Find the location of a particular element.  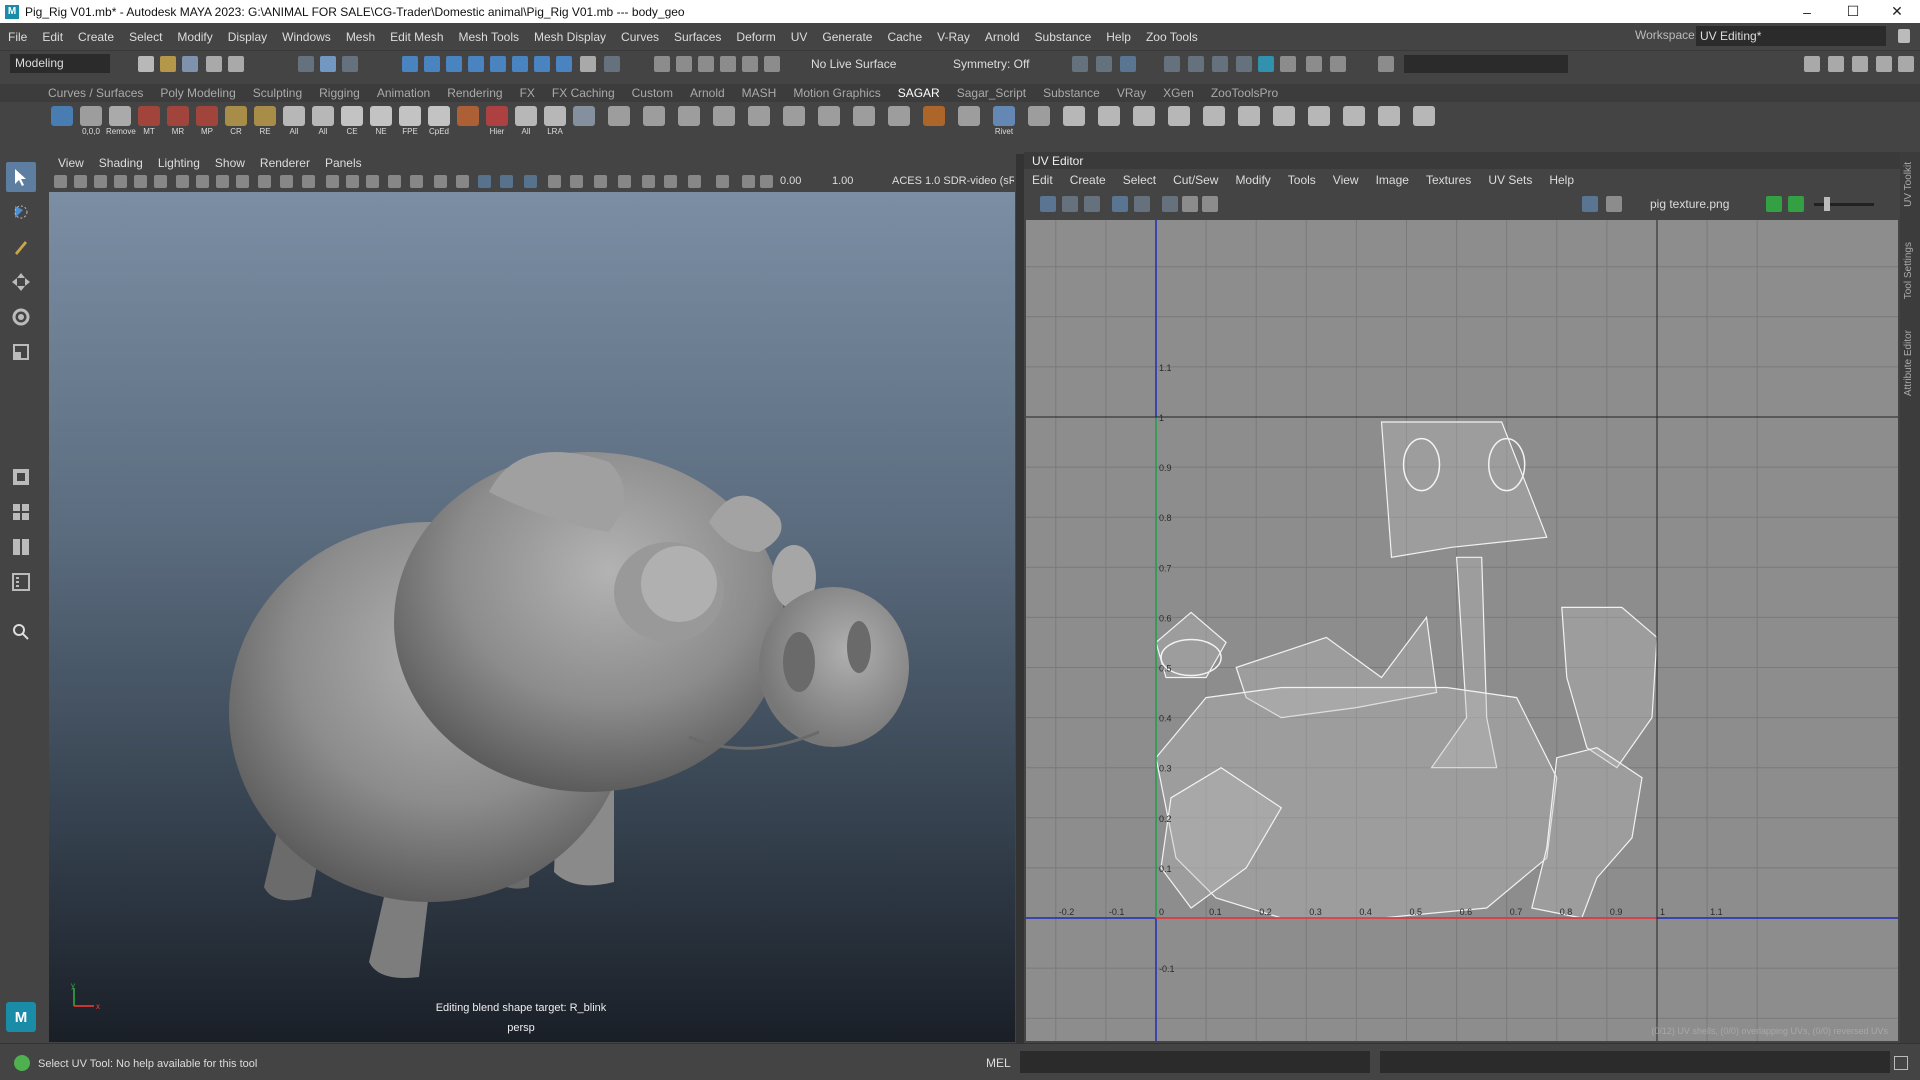

vray-ipr-icon is located at coordinates (1244, 64).